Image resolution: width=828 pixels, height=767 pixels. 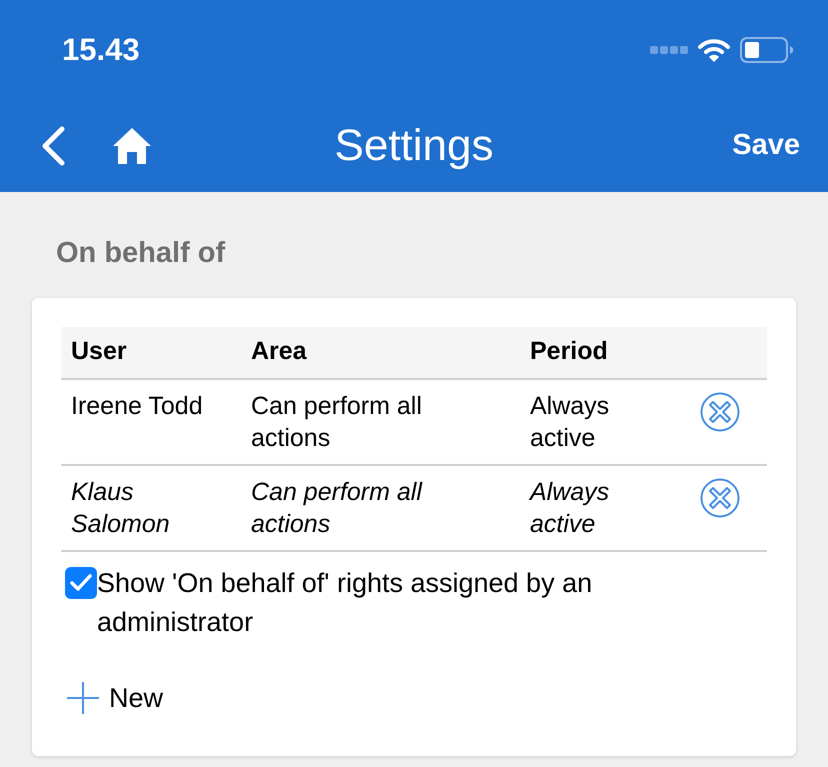 I want to click on plus-icon, so click(x=83, y=698).